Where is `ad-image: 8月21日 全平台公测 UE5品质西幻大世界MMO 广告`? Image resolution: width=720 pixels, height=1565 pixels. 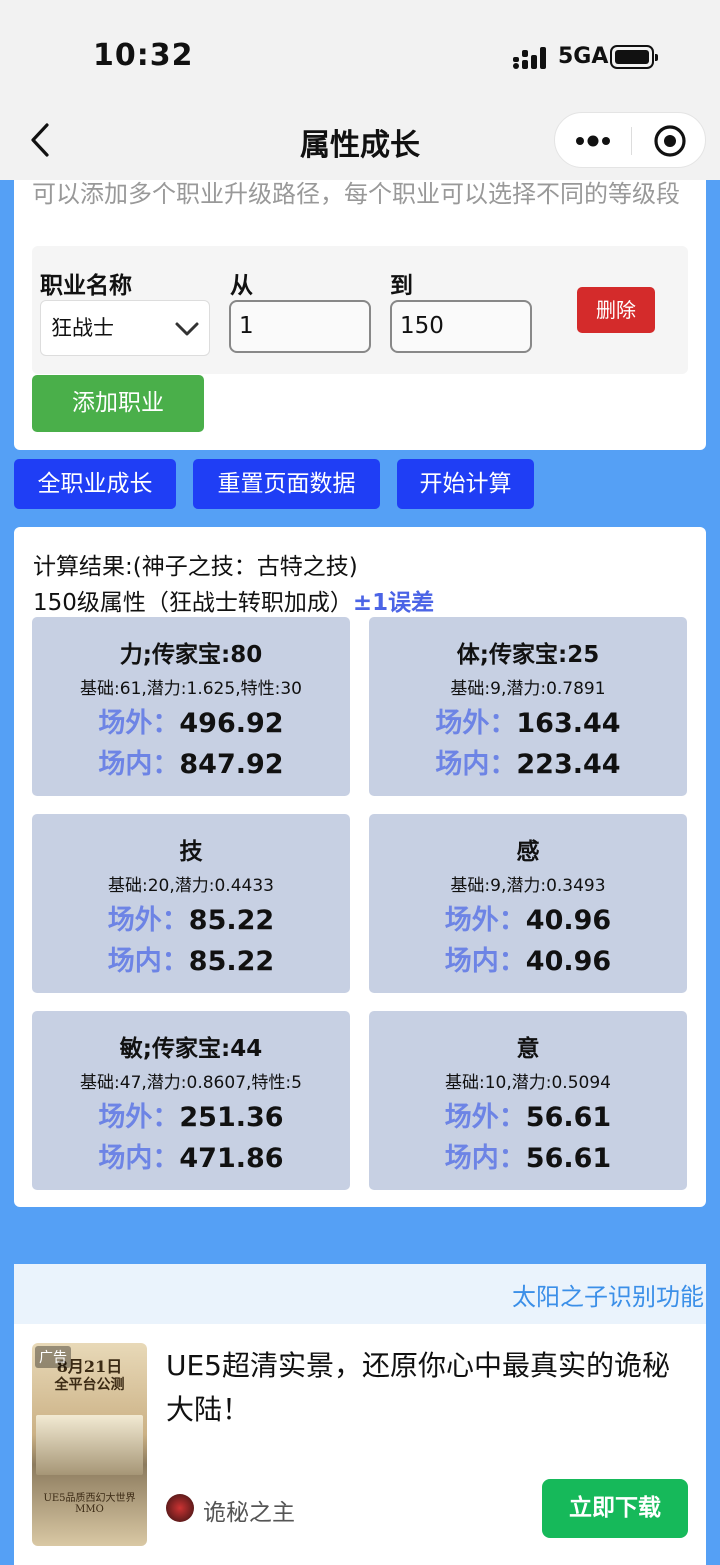 ad-image: 8月21日 全平台公测 UE5品质西幻大世界MMO 广告 is located at coordinates (89, 1444).